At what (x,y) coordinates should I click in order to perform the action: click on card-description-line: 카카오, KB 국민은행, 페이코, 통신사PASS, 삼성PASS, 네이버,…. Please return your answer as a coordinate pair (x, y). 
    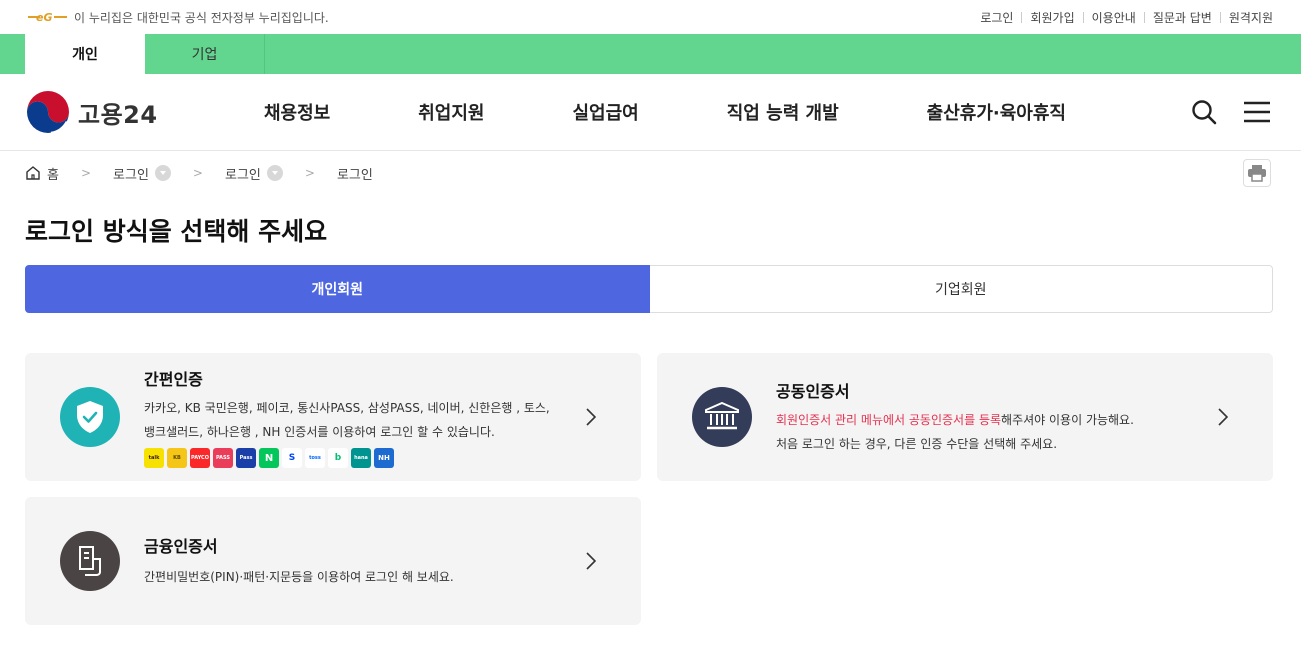
    Looking at the image, I should click on (347, 408).